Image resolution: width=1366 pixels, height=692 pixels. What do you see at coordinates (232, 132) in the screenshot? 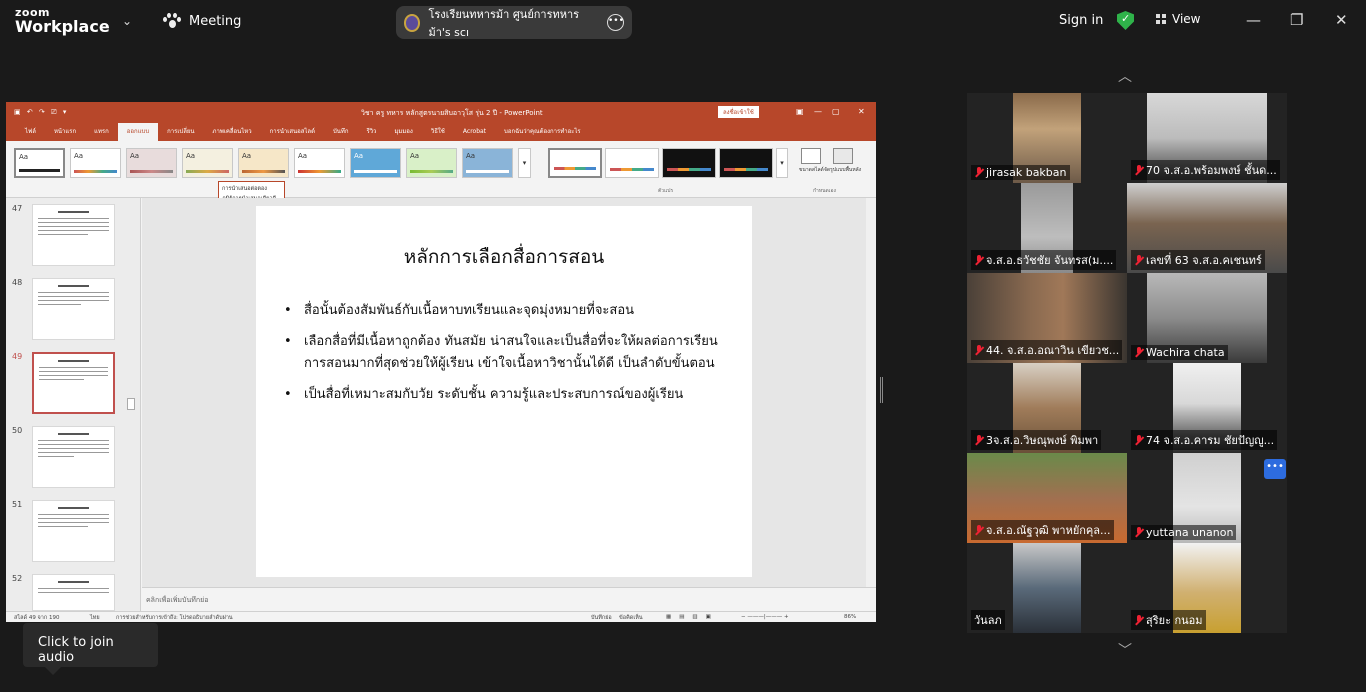
I see `tab-animations: ภาพเคลื่อนไหว` at bounding box center [232, 132].